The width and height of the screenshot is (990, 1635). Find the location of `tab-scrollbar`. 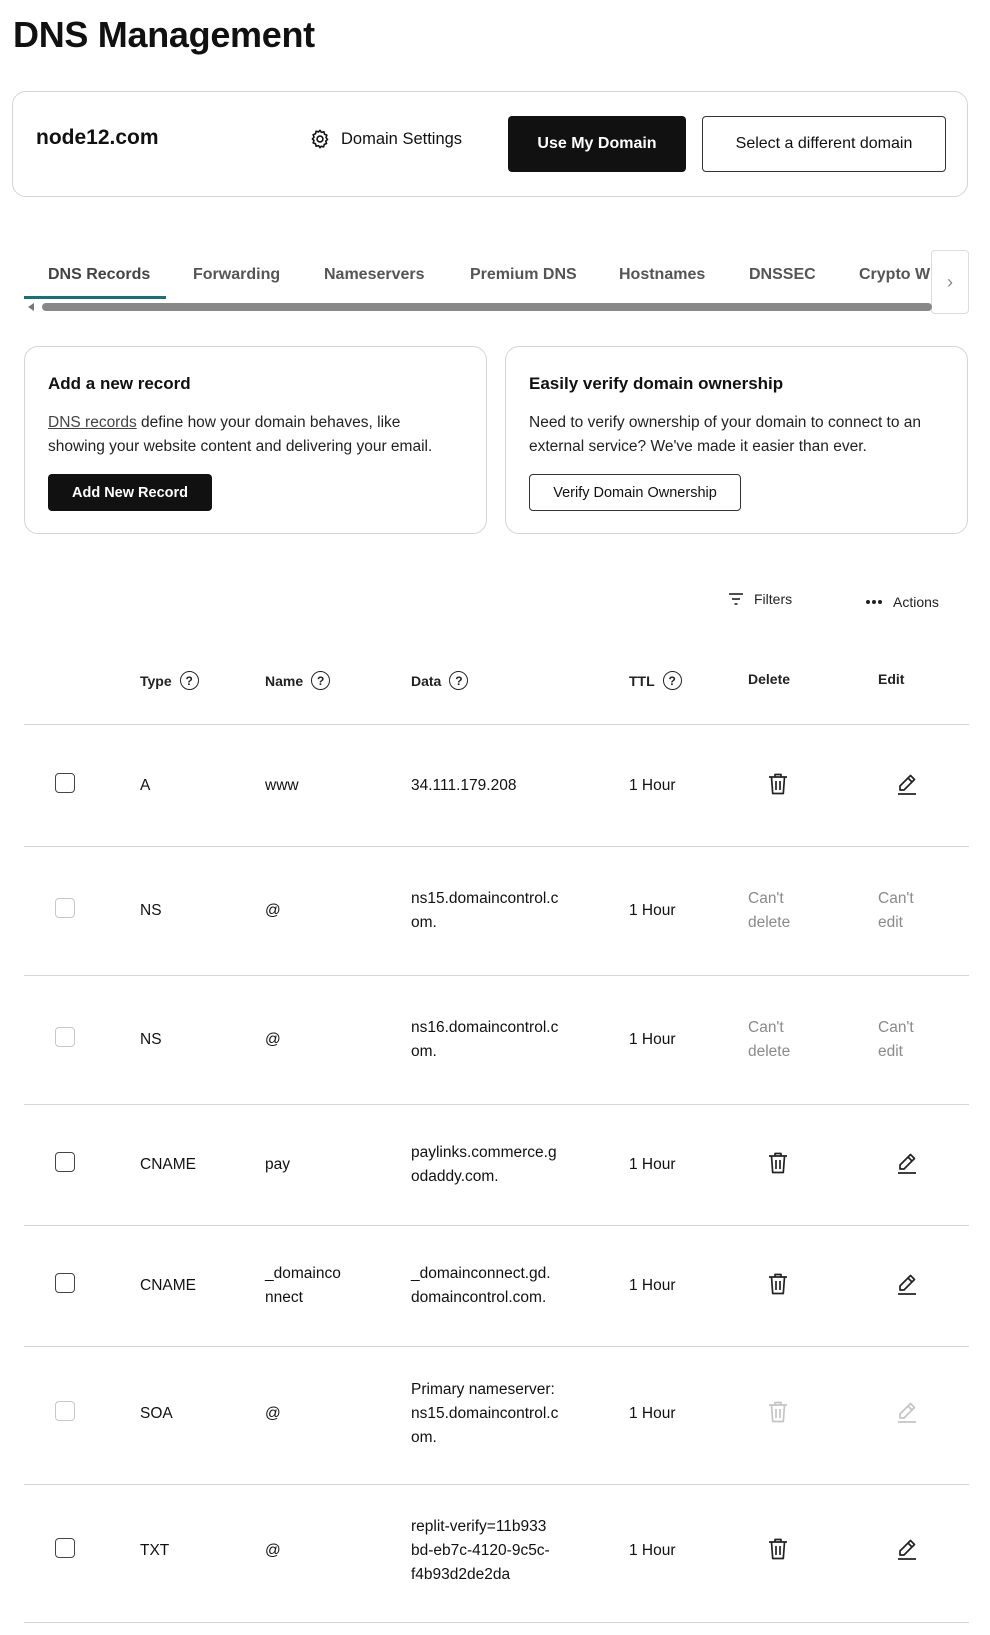

tab-scrollbar is located at coordinates (478, 307).